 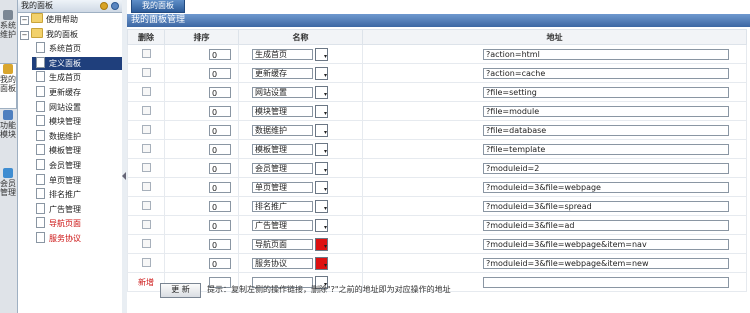 What do you see at coordinates (282, 206) in the screenshot?
I see `name-input: 排名推广` at bounding box center [282, 206].